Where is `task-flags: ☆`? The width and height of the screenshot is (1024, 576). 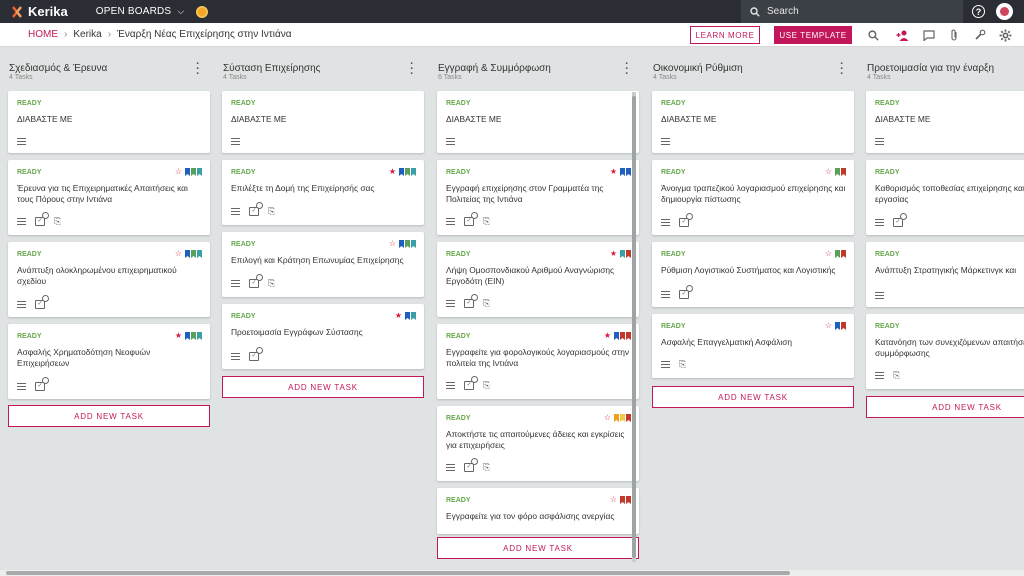 task-flags: ☆ is located at coordinates (835, 326).